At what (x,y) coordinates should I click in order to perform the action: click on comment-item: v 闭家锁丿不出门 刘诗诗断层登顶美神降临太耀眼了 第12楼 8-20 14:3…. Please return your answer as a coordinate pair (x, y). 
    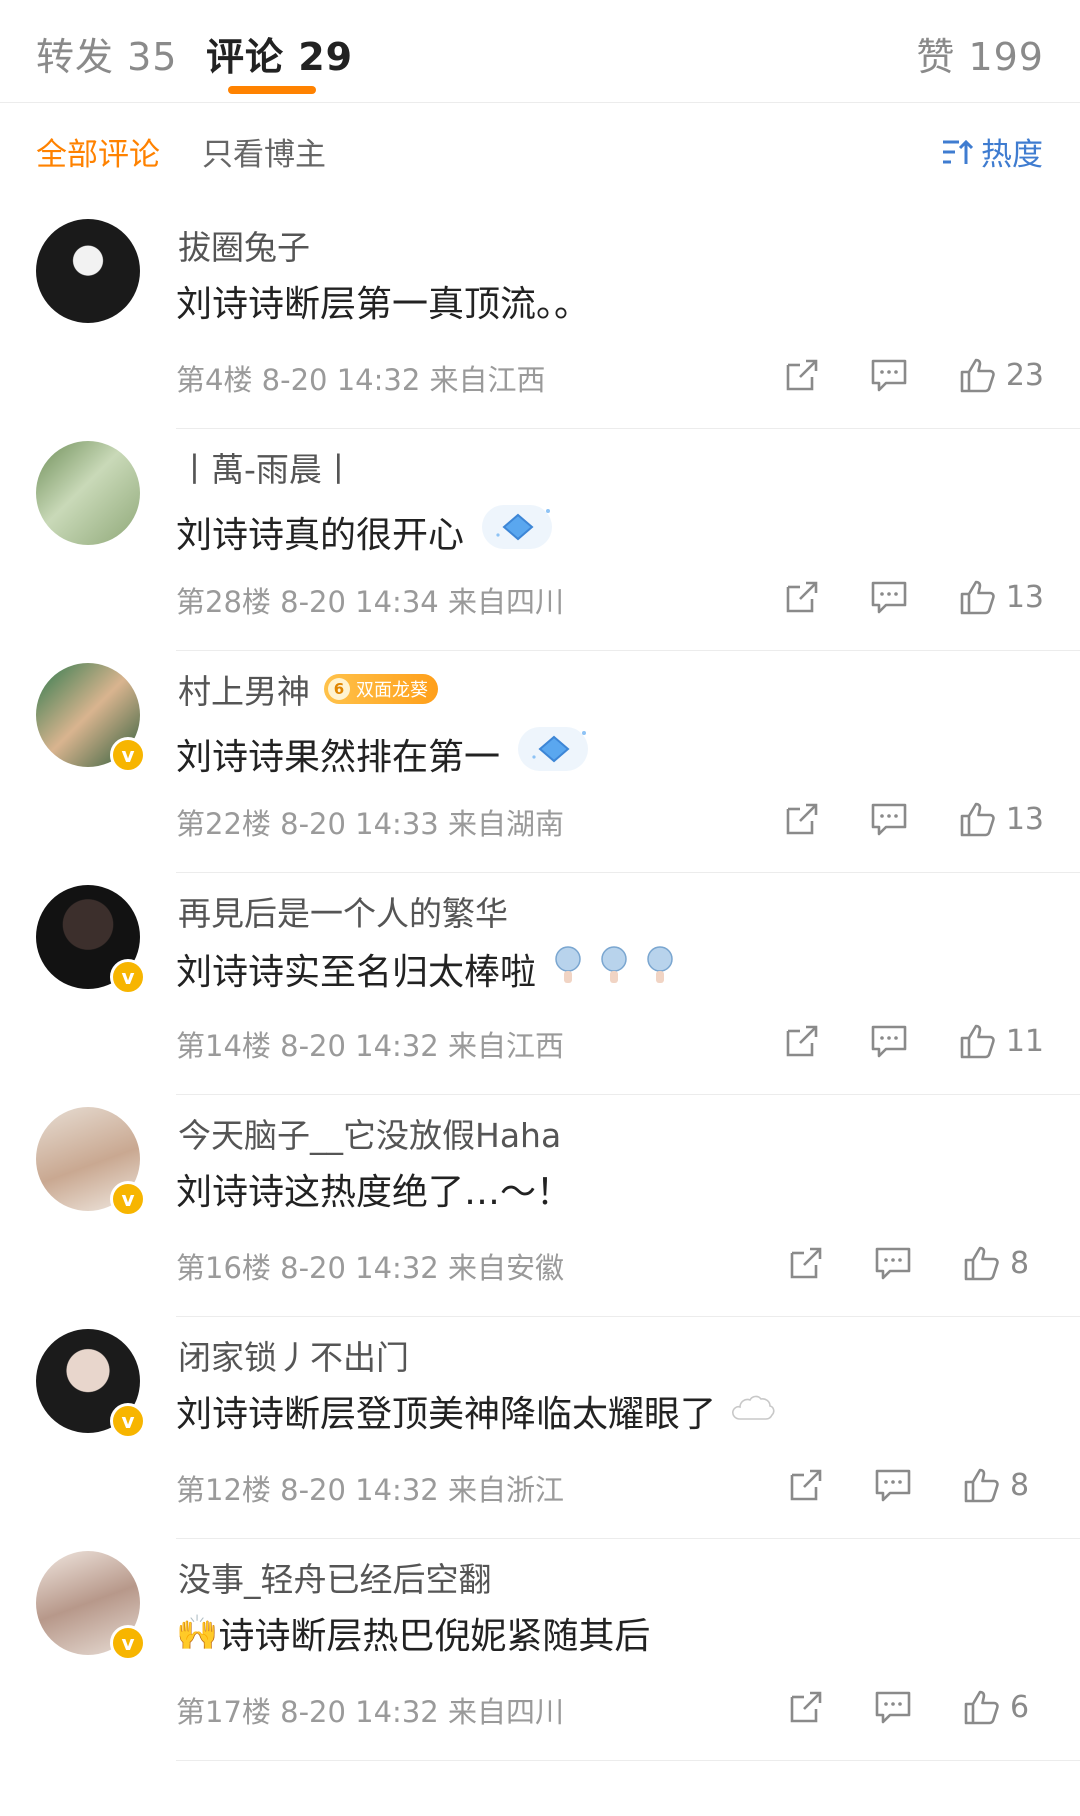
    Looking at the image, I should click on (540, 1428).